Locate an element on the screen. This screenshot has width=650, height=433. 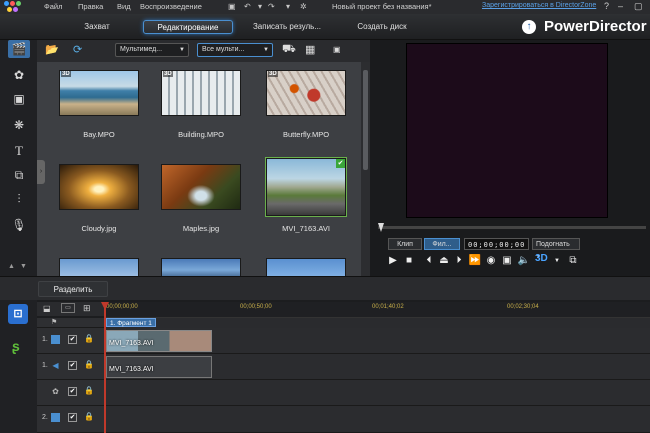
tab-edit: Редактирование is located at coordinates (188, 27).